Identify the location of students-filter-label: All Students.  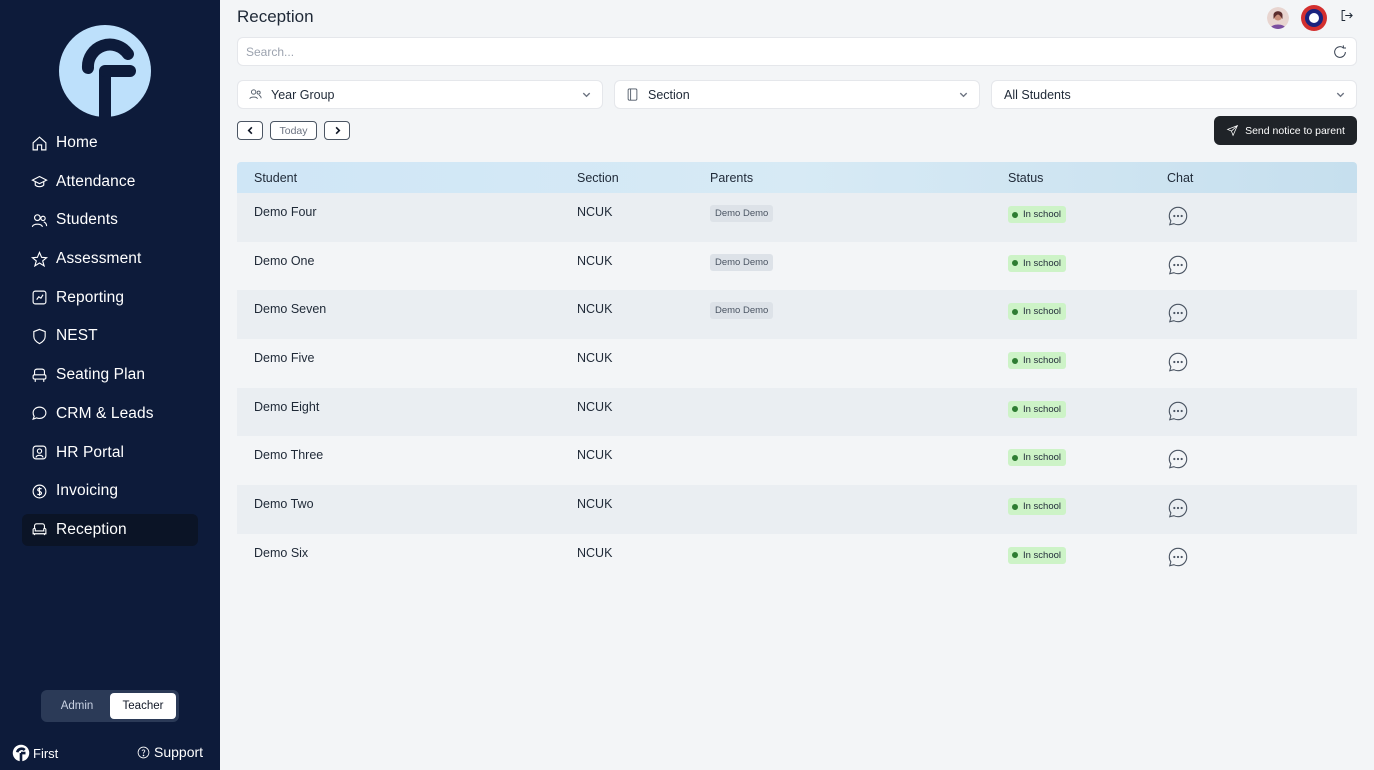
(1037, 94).